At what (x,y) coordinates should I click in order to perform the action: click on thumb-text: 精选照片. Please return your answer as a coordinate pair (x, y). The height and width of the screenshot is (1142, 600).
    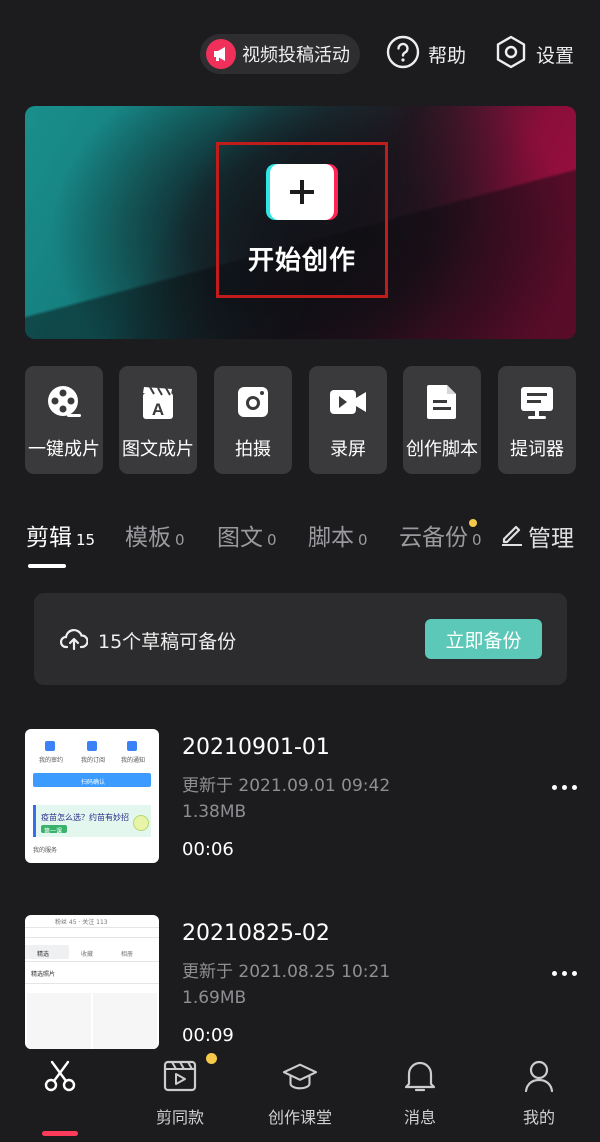
    Looking at the image, I should click on (43, 974).